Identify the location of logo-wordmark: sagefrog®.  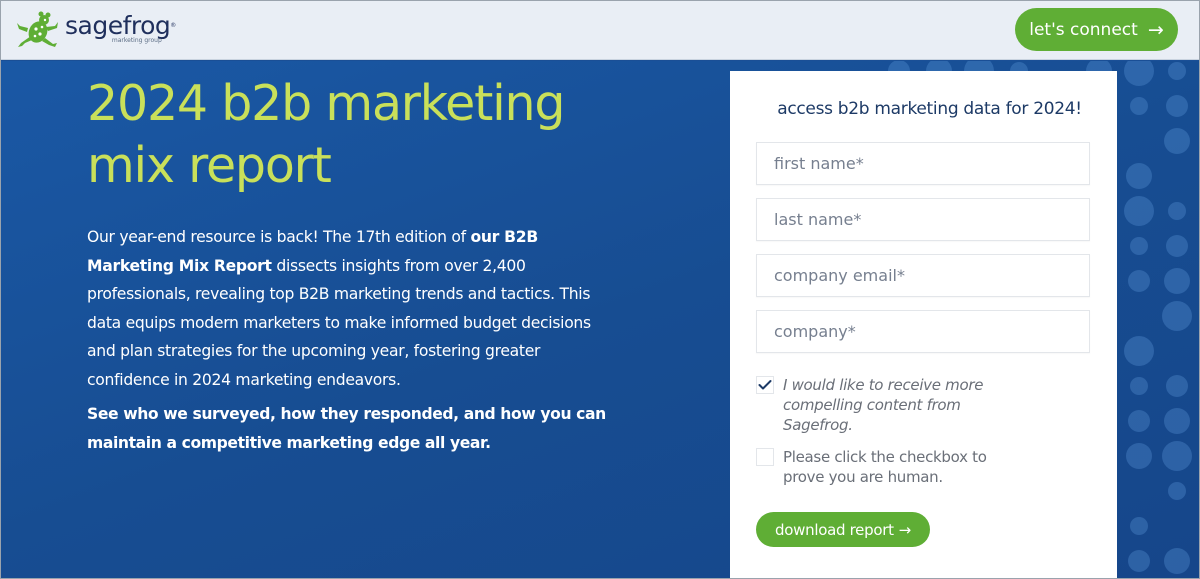
(120, 25).